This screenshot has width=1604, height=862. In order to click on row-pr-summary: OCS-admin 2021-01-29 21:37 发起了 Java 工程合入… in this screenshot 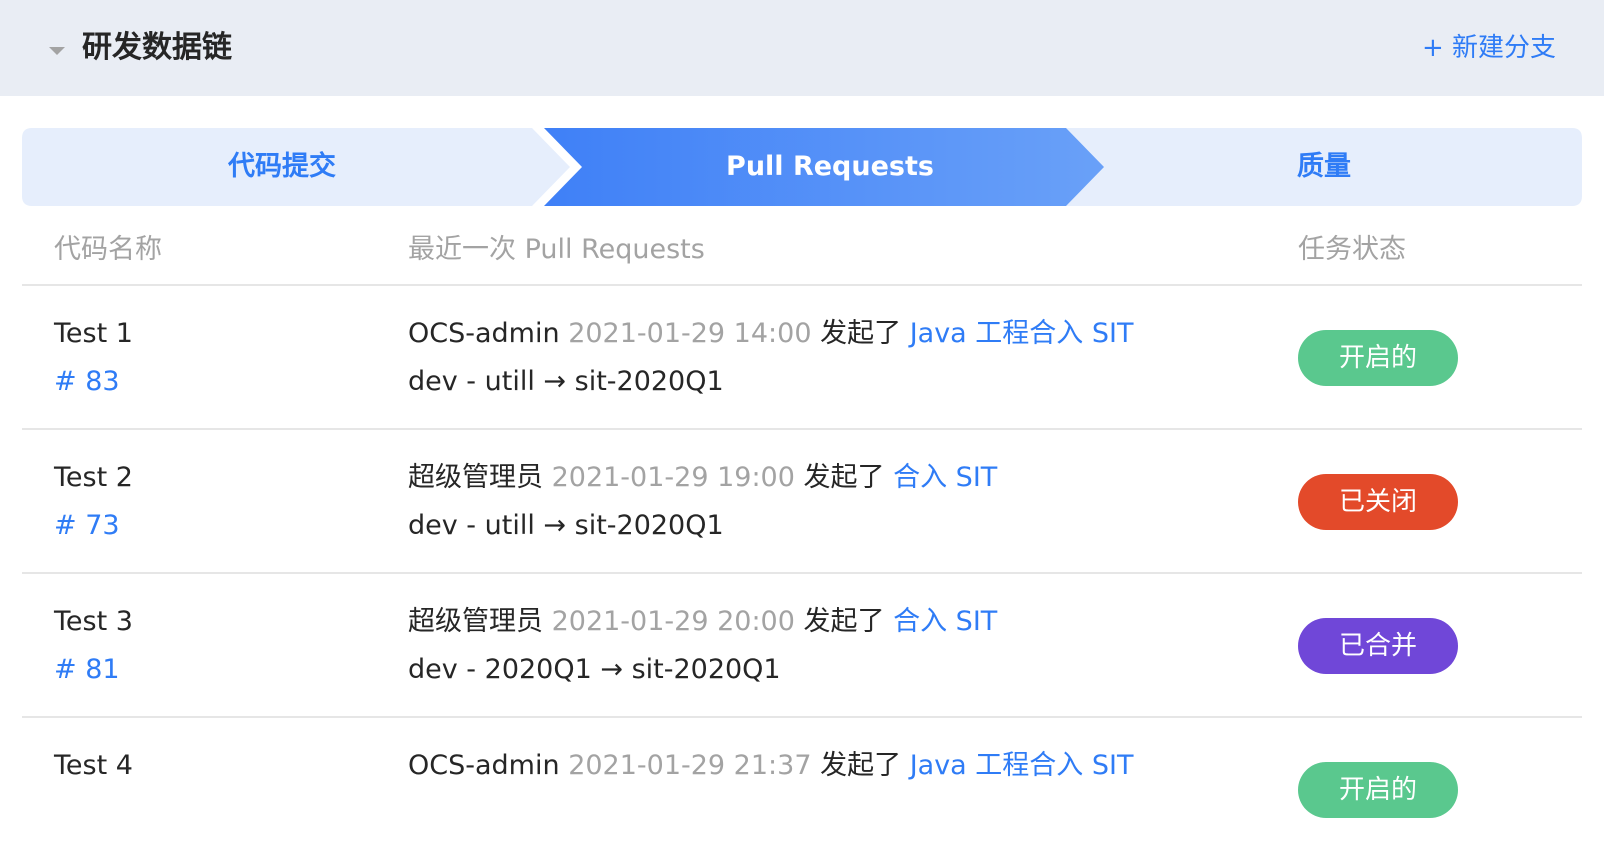, I will do `click(770, 766)`.